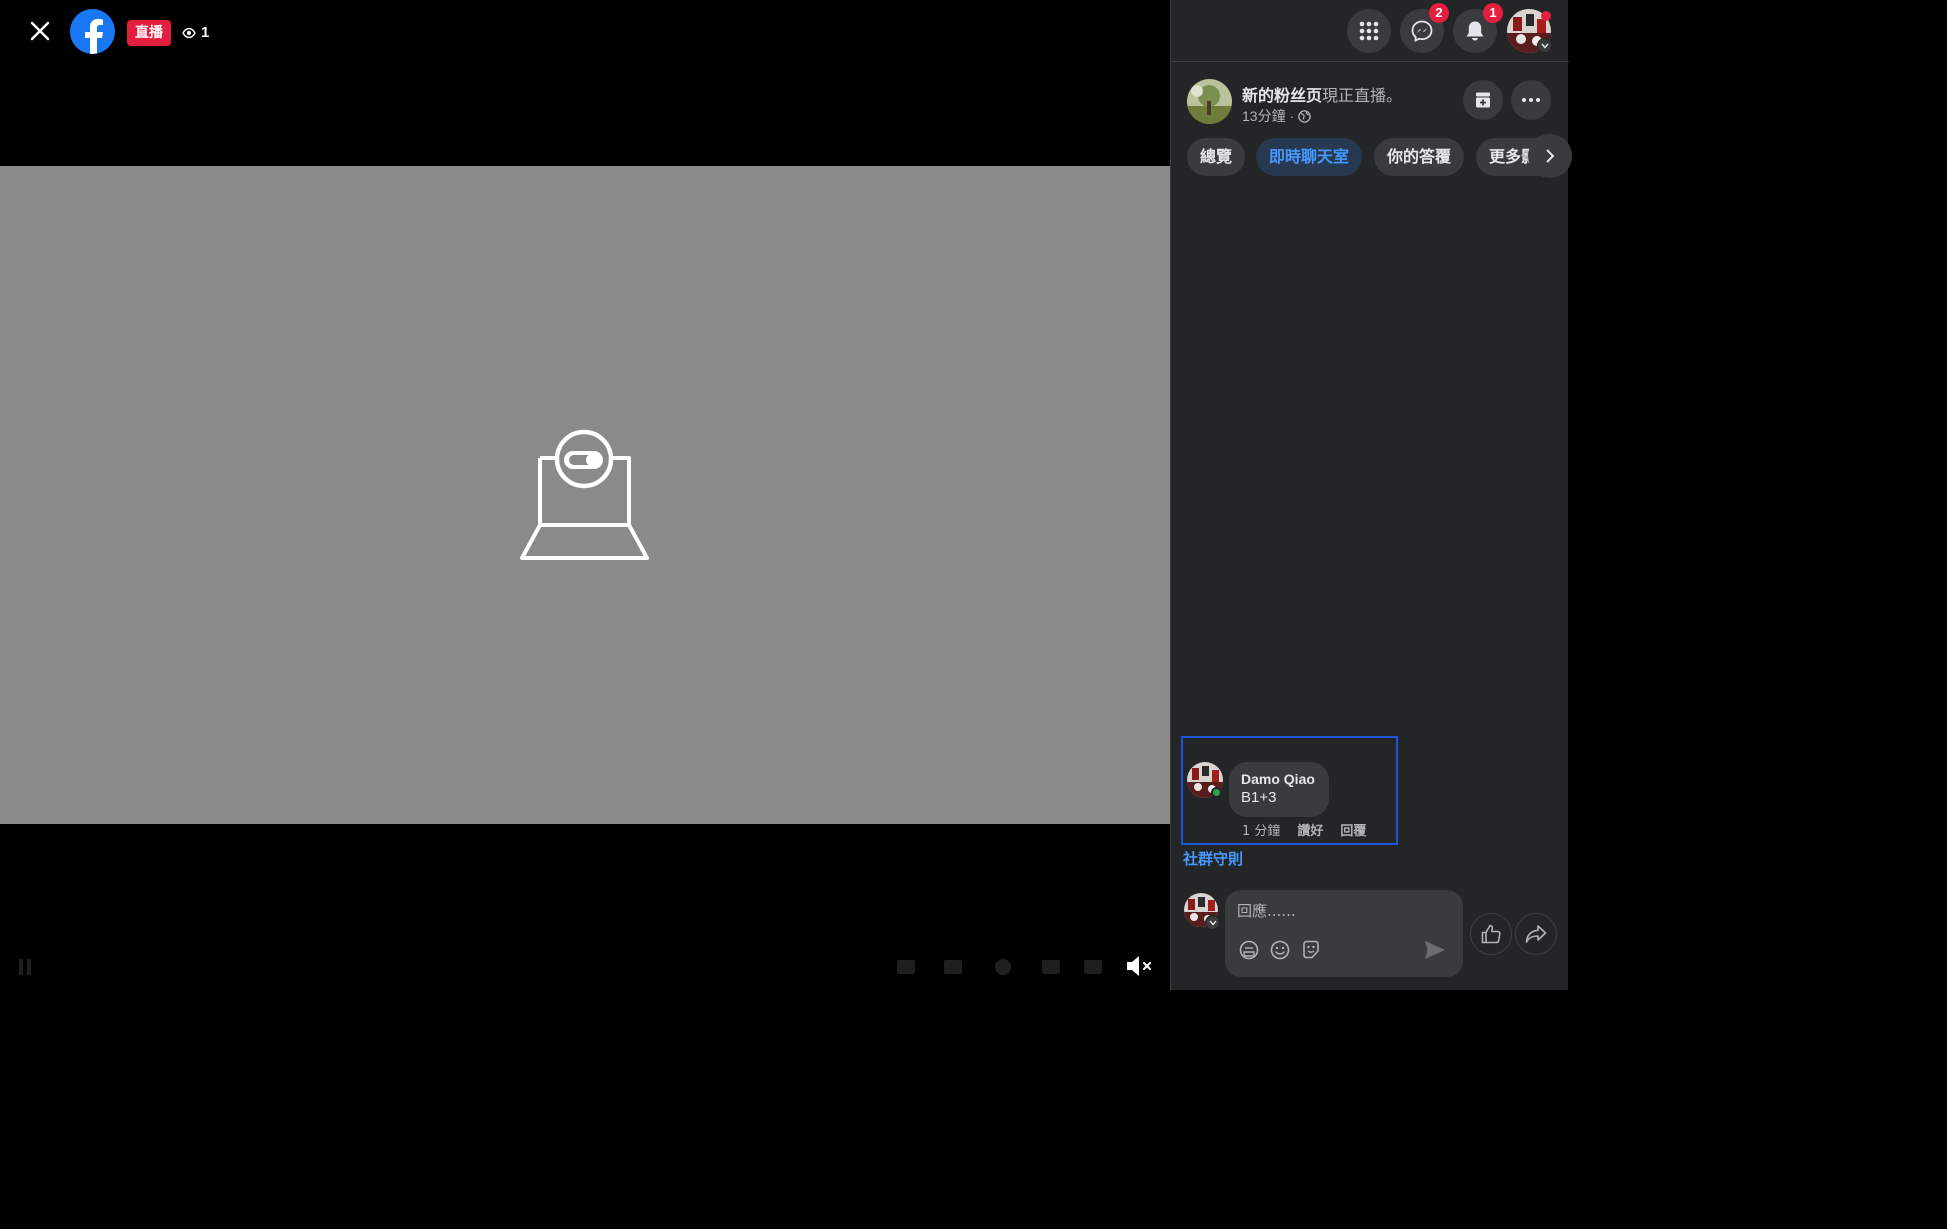 The width and height of the screenshot is (1947, 1229). Describe the element at coordinates (1362, 96) in the screenshot. I see `live-status: 現正直播。` at that location.